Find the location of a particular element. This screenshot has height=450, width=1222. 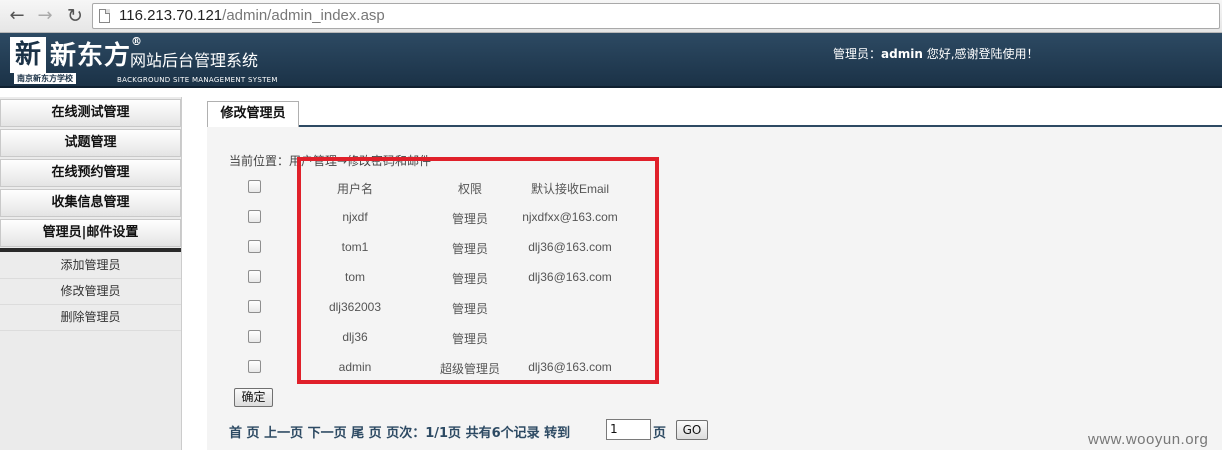

address-bar: 116.213.70.121/admin/admin_index.asp is located at coordinates (656, 16).